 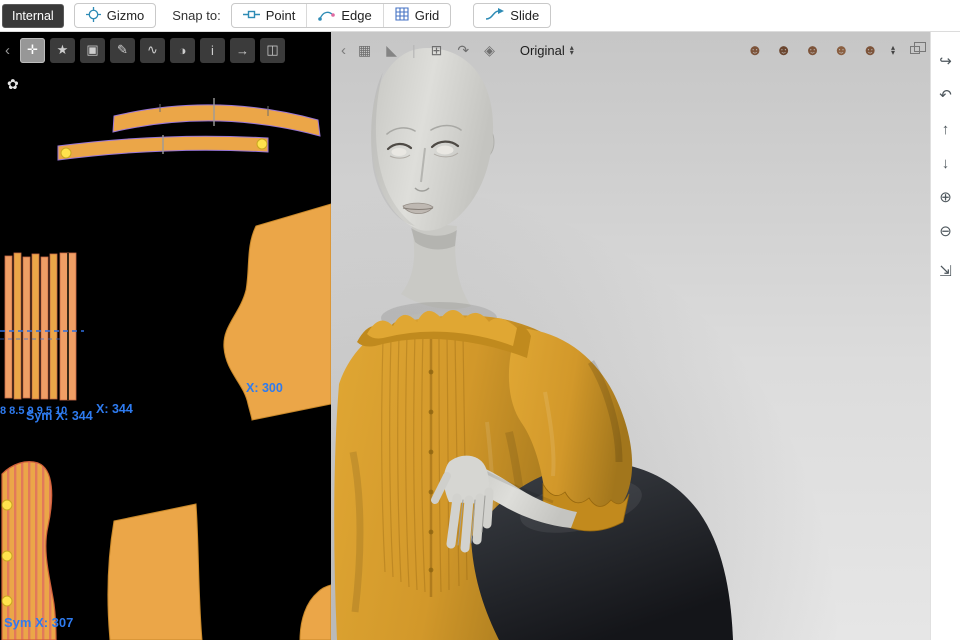 I want to click on transform-pattern-icon: ✛, so click(x=32, y=49).